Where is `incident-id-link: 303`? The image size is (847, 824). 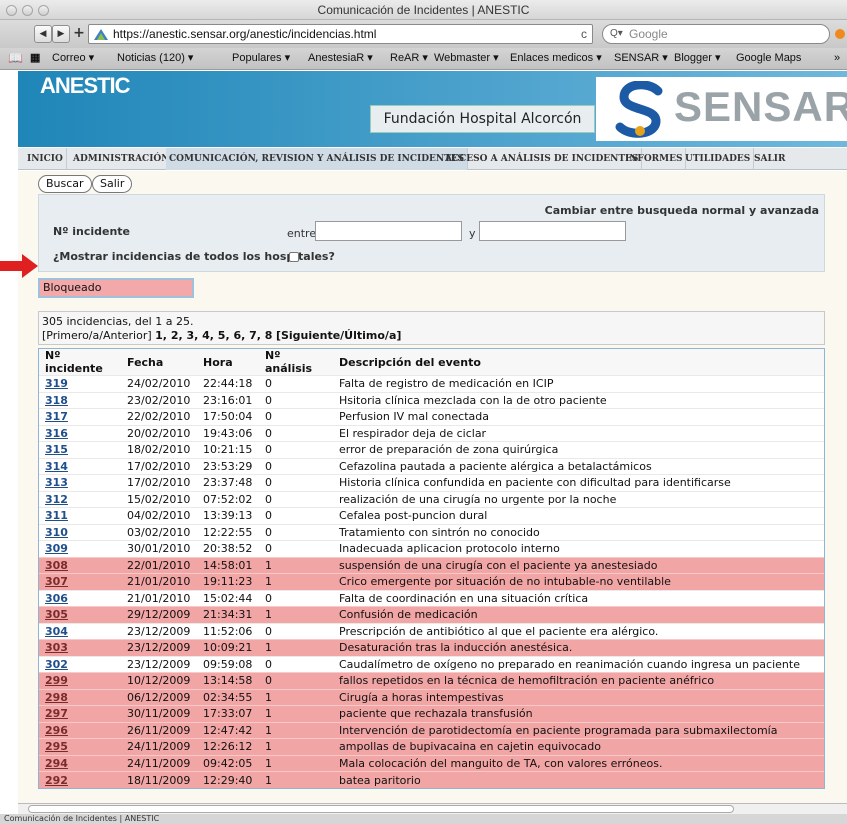 incident-id-link: 303 is located at coordinates (80, 647).